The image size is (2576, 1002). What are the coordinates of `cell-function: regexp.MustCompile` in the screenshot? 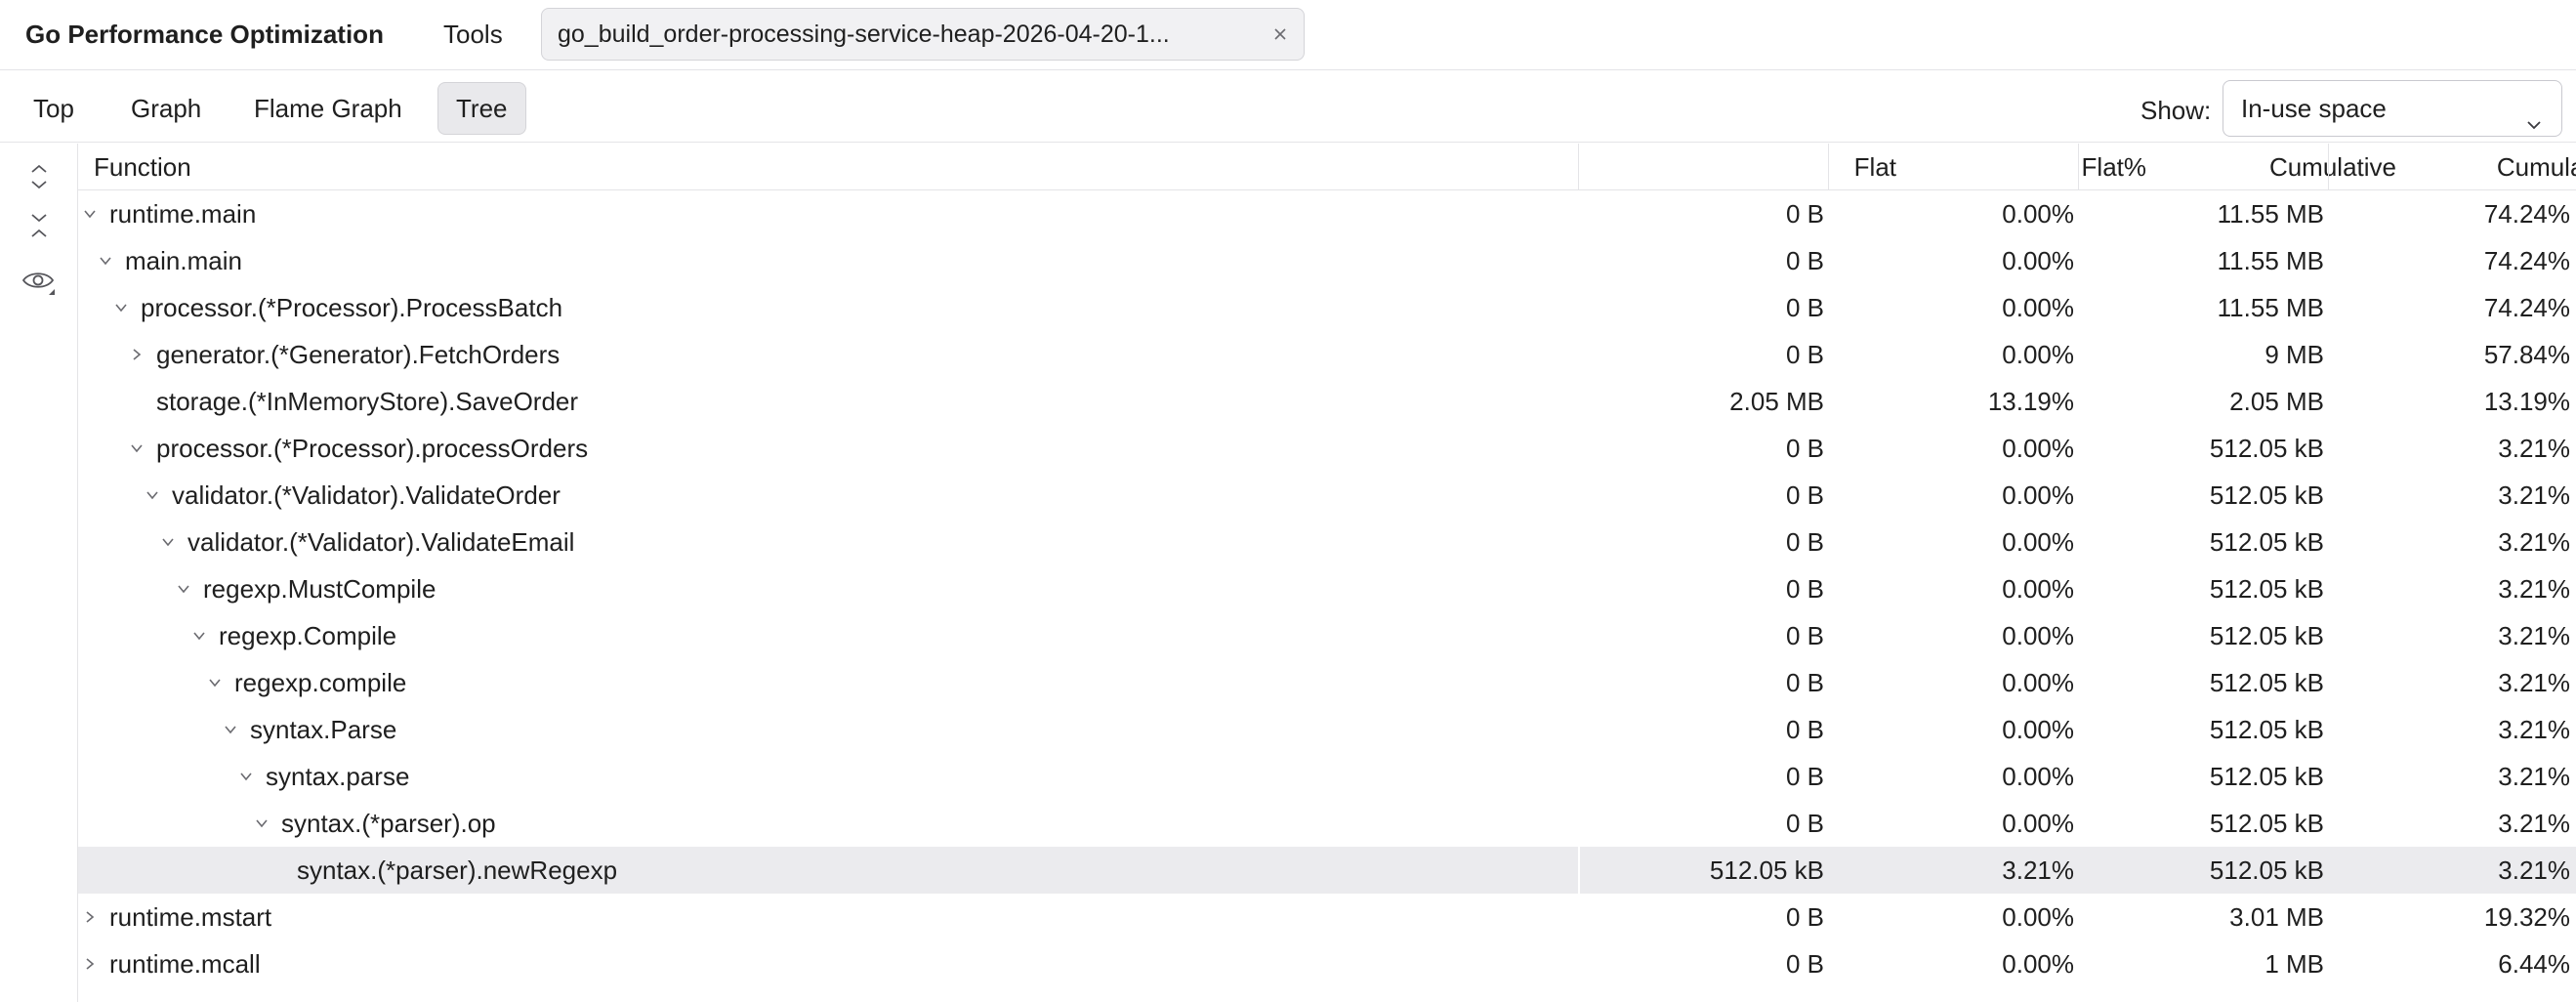 It's located at (304, 588).